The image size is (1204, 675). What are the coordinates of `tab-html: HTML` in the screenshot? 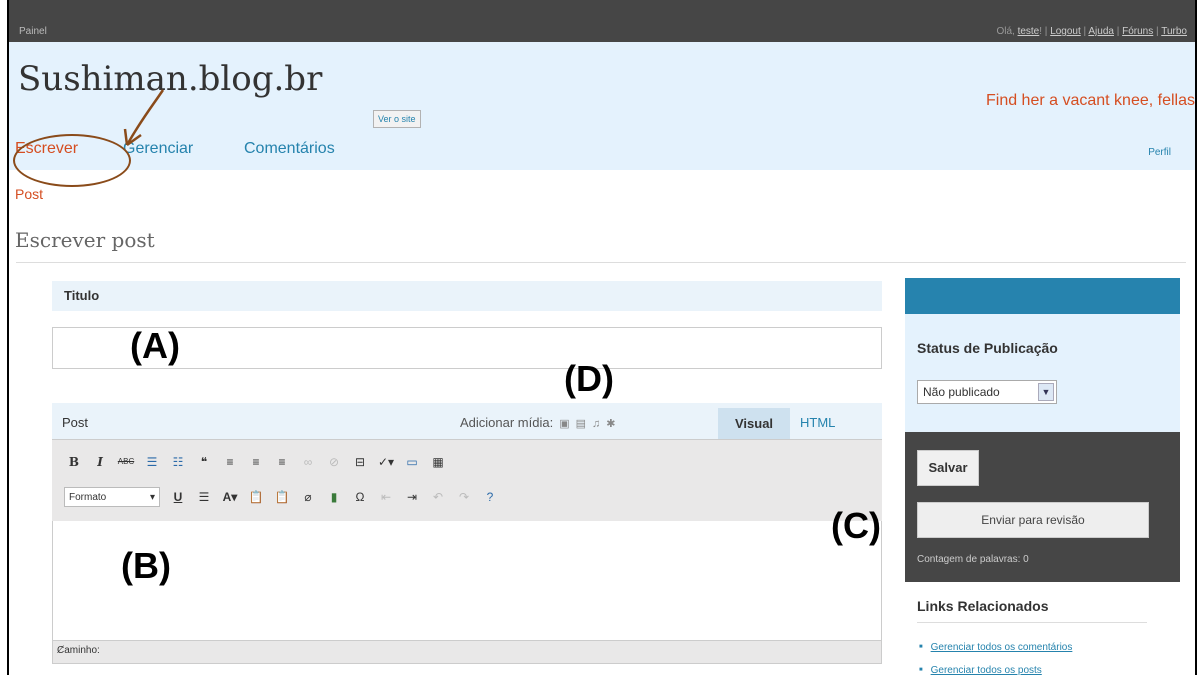 It's located at (817, 422).